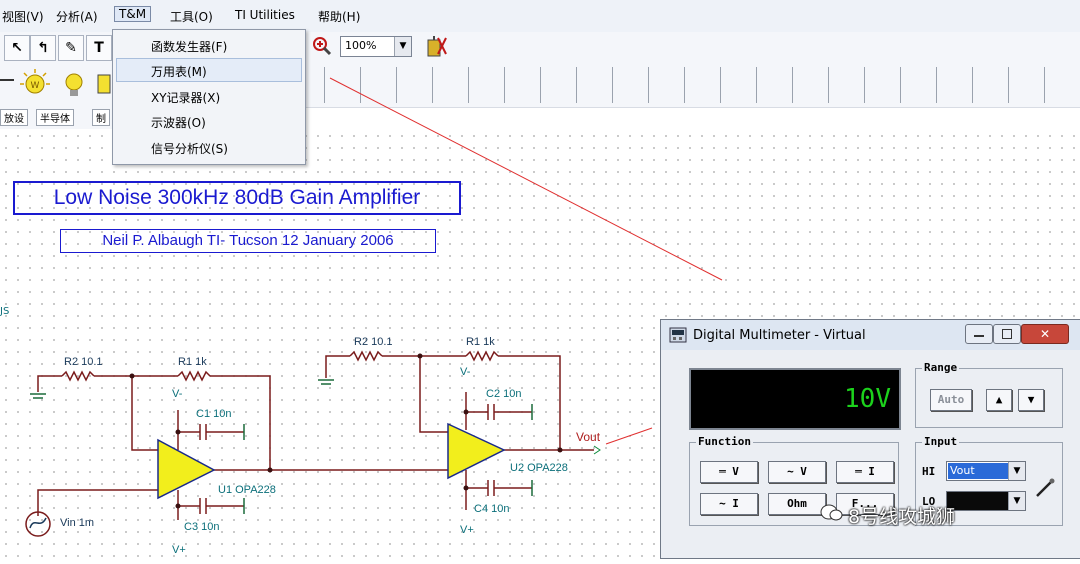 The image size is (1080, 564). I want to click on close-button: ✕, so click(1045, 334).